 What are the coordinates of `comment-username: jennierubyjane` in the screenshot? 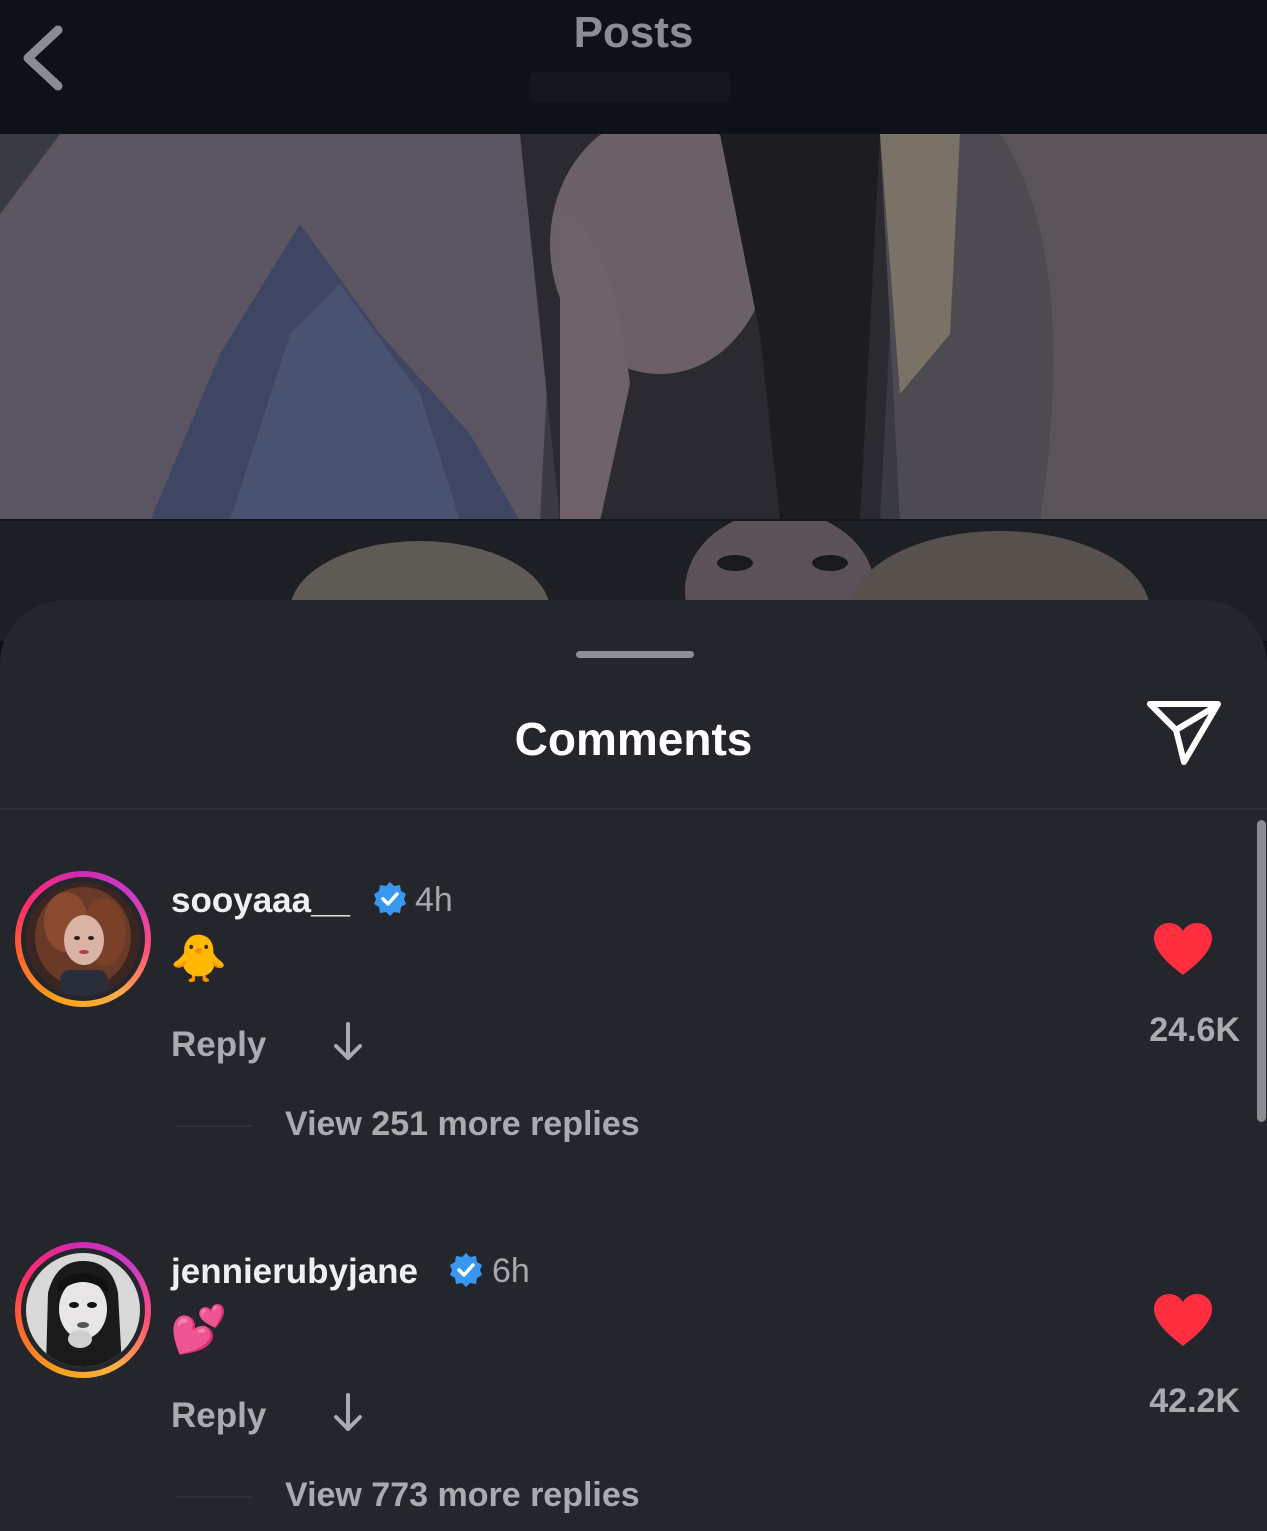 It's located at (294, 1272).